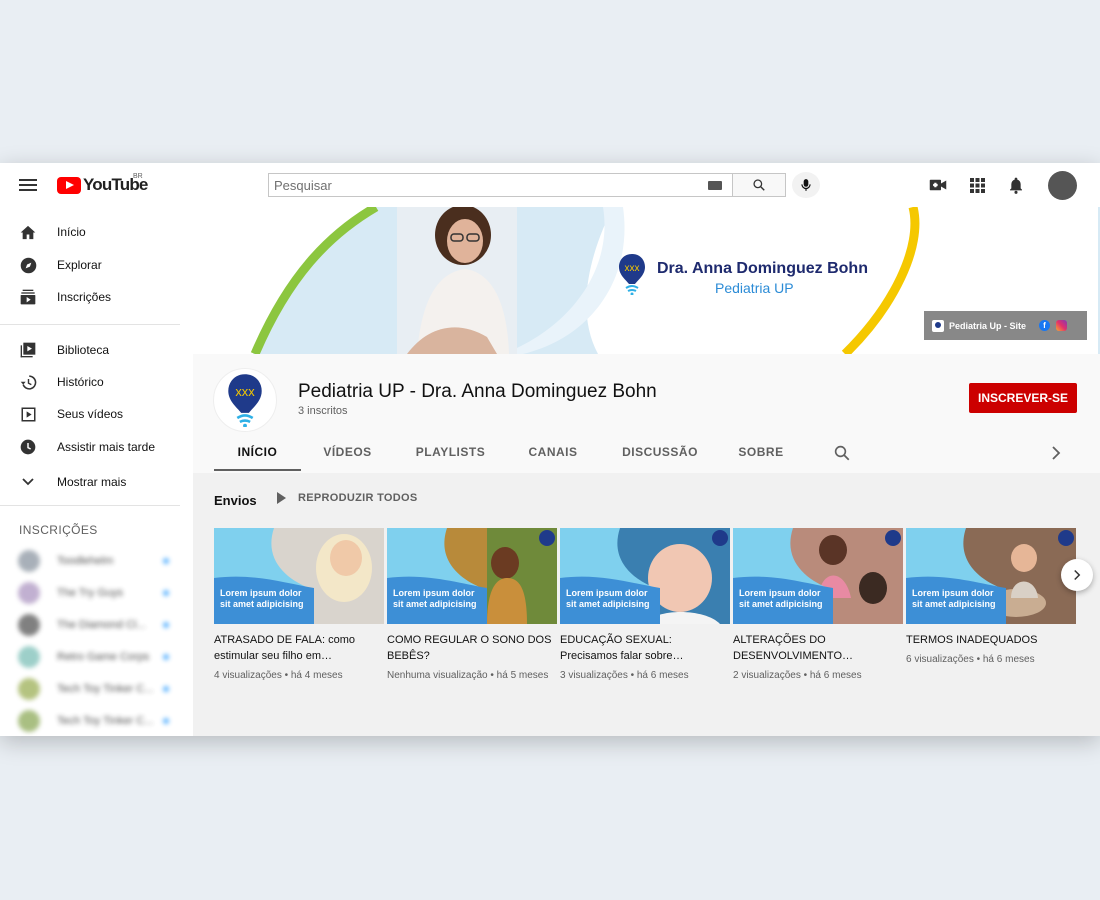 The image size is (1100, 900). I want to click on search-icon, so click(842, 453).